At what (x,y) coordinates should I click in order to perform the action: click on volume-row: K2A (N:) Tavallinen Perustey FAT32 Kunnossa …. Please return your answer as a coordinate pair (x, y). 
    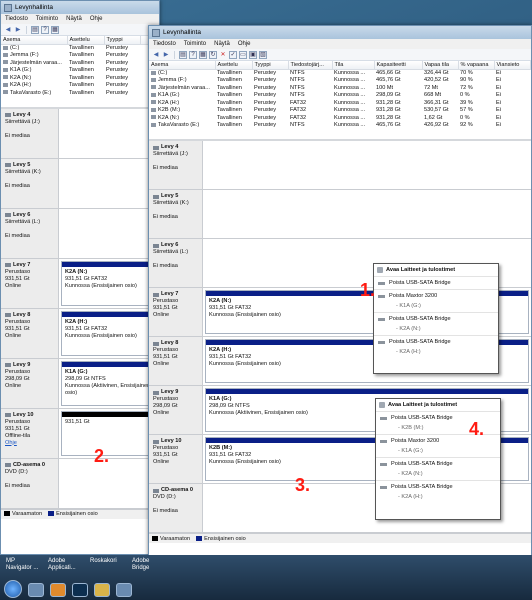
    Looking at the image, I should click on (340, 118).